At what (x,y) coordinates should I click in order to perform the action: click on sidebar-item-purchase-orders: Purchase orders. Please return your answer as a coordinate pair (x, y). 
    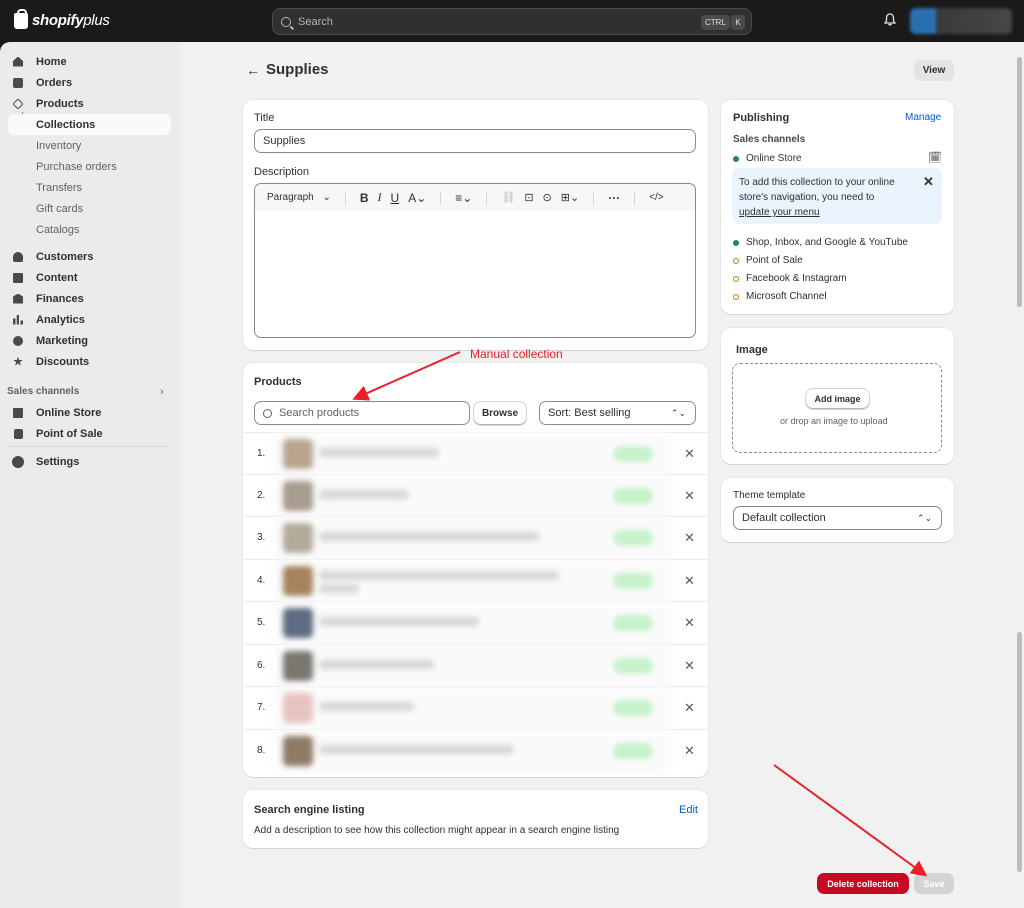
    Looking at the image, I should click on (89, 166).